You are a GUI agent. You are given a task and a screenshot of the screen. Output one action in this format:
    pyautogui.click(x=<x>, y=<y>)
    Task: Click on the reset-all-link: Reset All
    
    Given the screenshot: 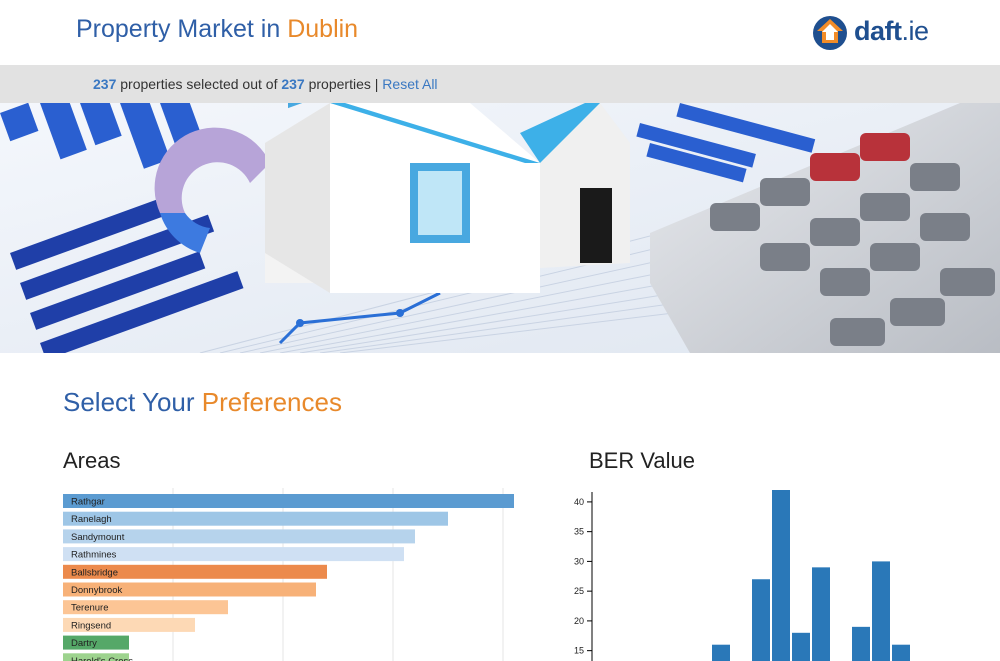 What is the action you would take?
    pyautogui.click(x=409, y=84)
    